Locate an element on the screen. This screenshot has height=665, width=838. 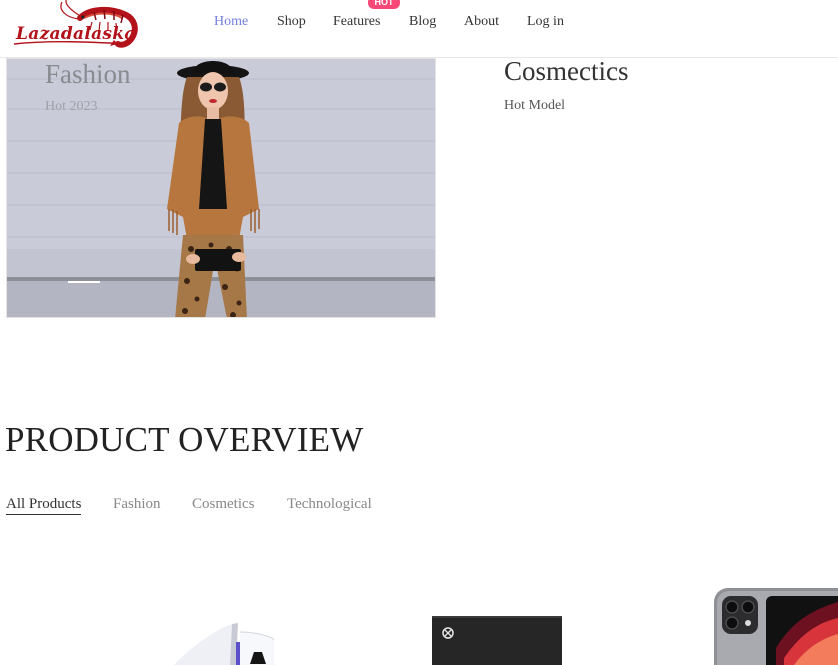
product-image-tablet is located at coordinates (776, 626).